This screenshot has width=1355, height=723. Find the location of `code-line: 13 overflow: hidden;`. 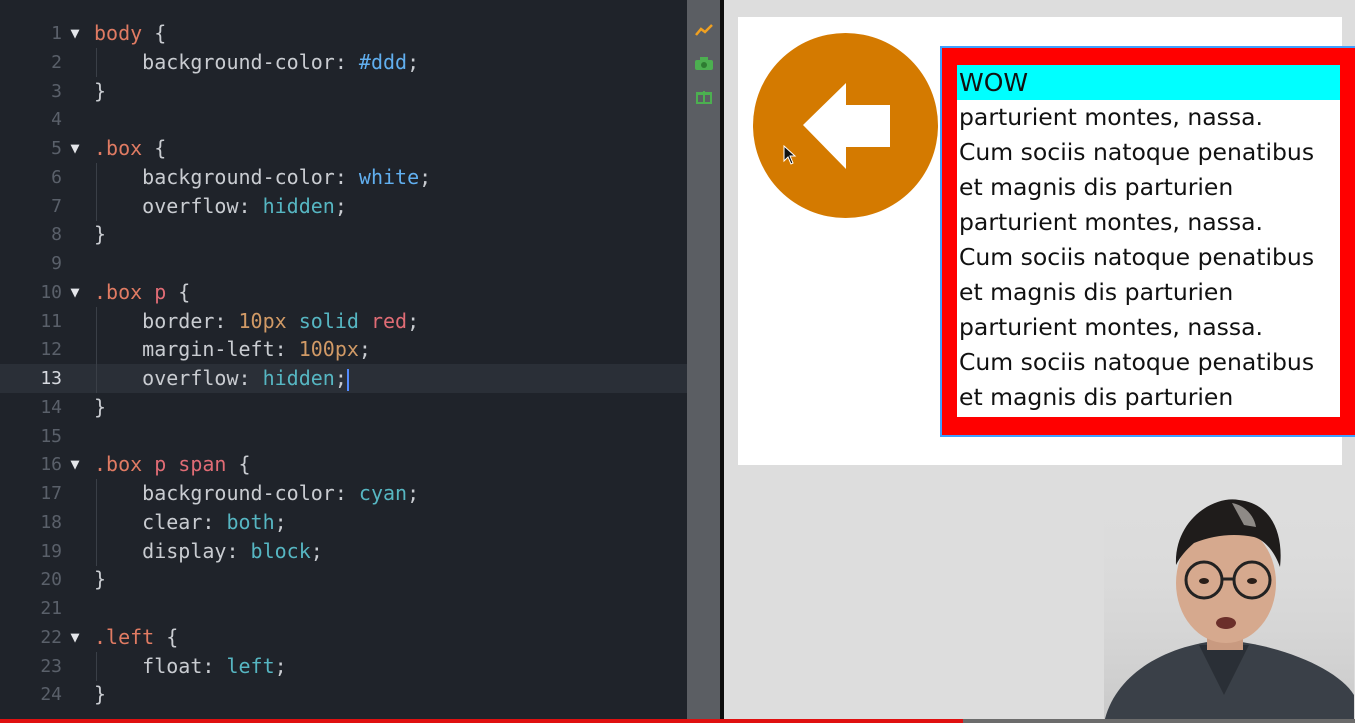

code-line: 13 overflow: hidden; is located at coordinates (343, 378).